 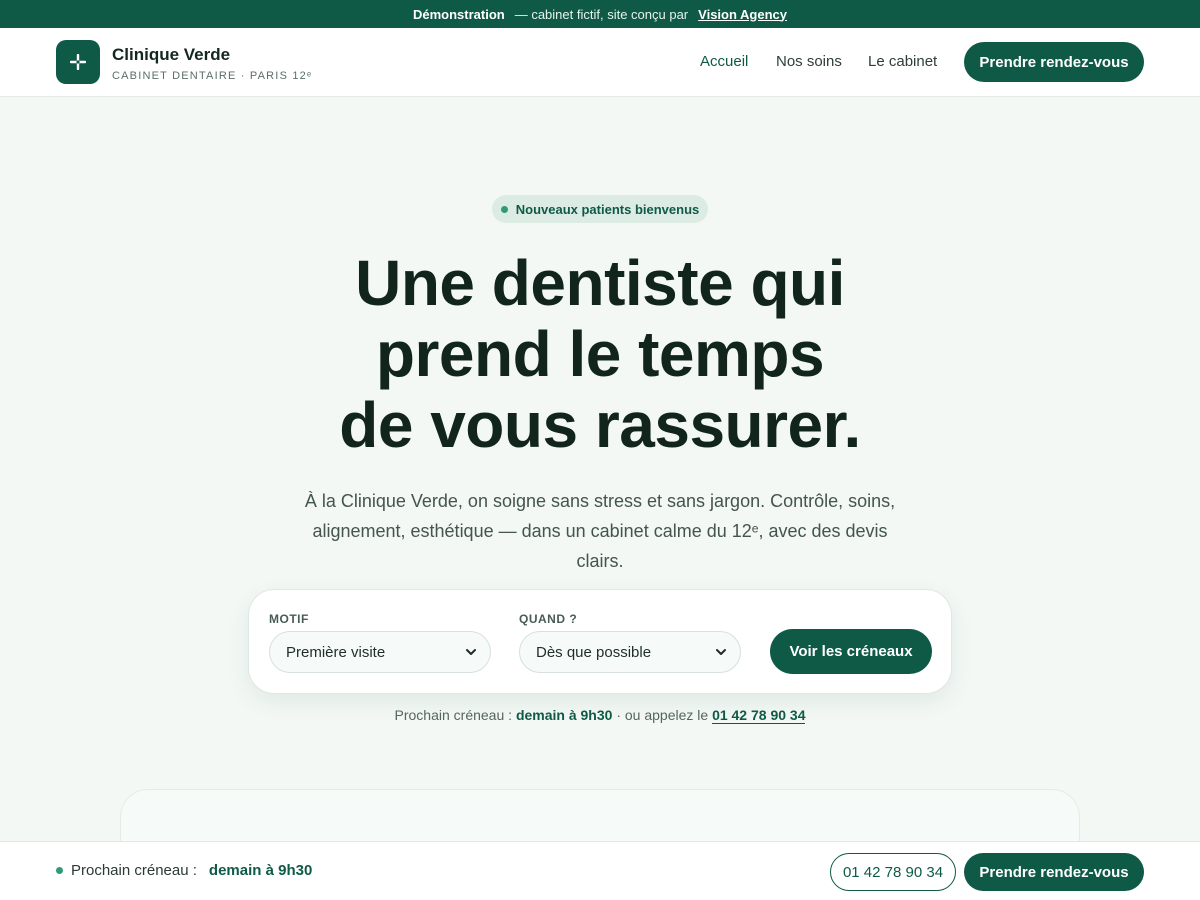 What do you see at coordinates (212, 76) in the screenshot?
I see `brand-subtitle: CABINET DENTAIRE · PARIS 12ᵉ` at bounding box center [212, 76].